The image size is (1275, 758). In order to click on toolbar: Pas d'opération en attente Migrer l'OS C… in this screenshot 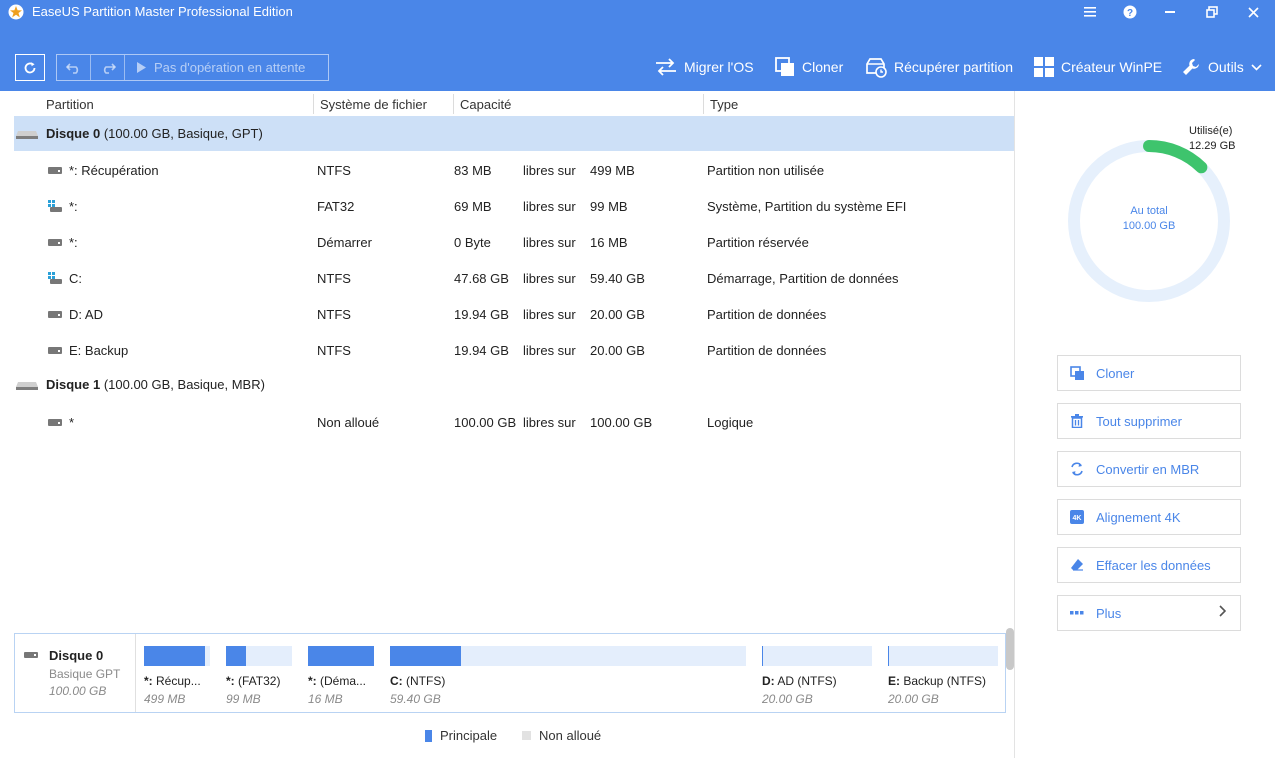, I will do `click(637, 67)`.